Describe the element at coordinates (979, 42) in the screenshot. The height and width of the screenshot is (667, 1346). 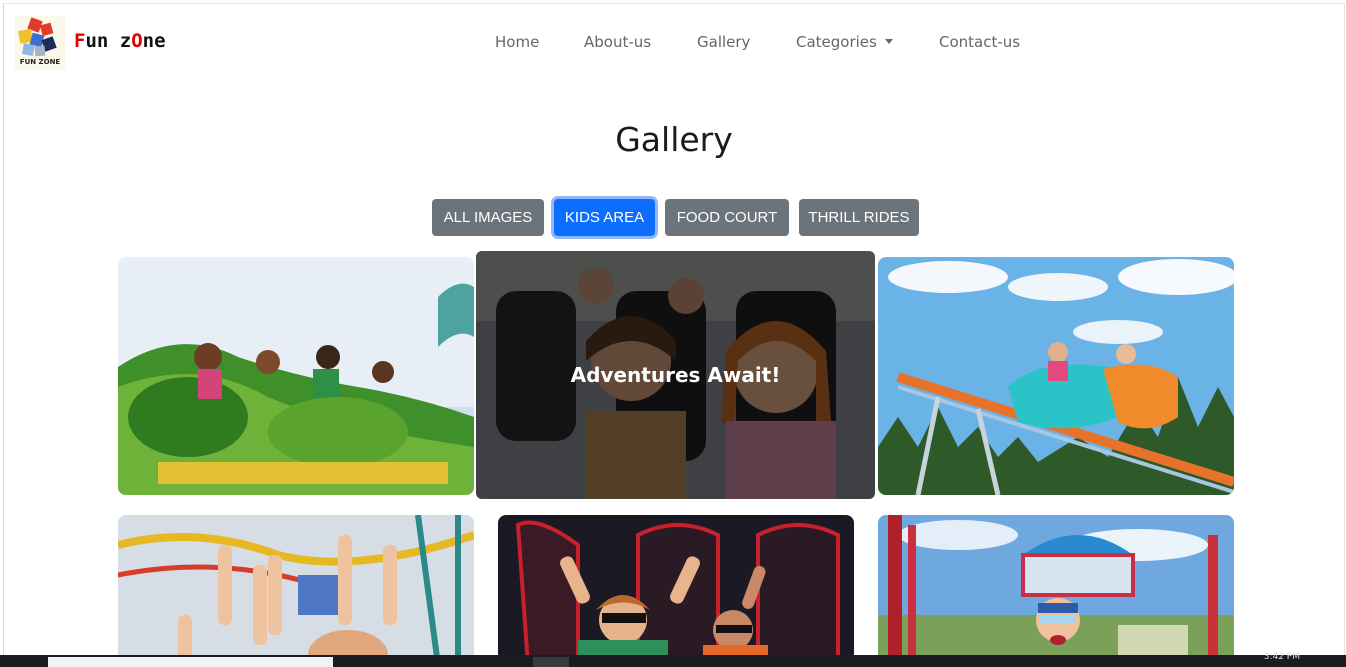
I see `nav-contact-us: Contact-us` at that location.